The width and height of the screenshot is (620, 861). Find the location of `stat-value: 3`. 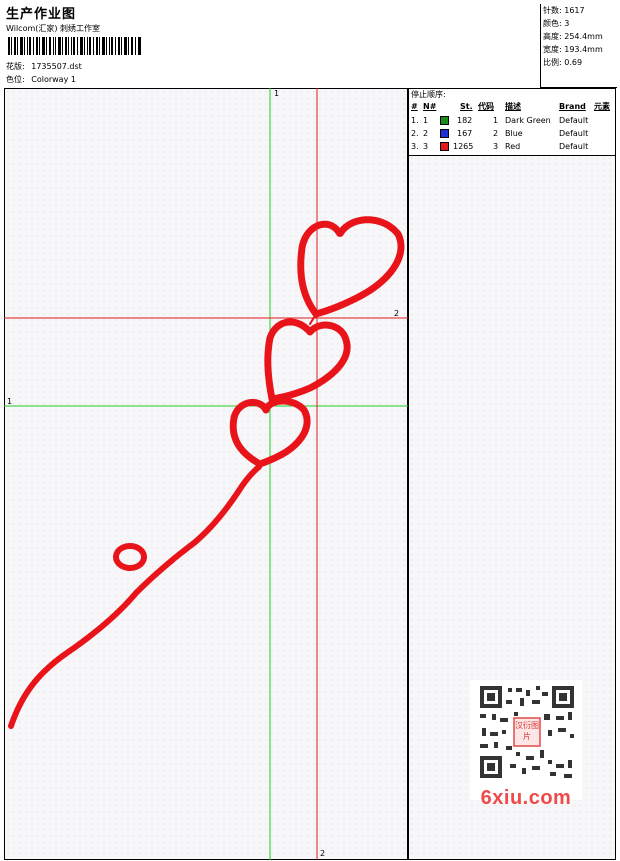

stat-value: 3 is located at coordinates (567, 23).